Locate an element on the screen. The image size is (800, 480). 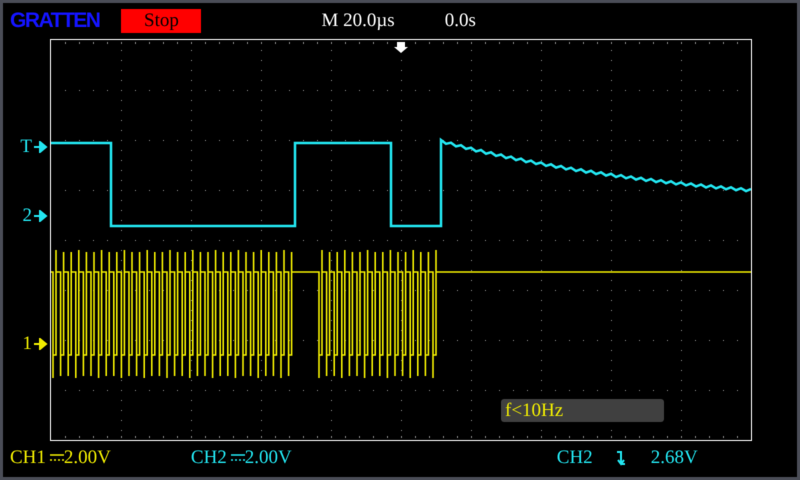
trigger-level-marker: T is located at coordinates (26, 147).